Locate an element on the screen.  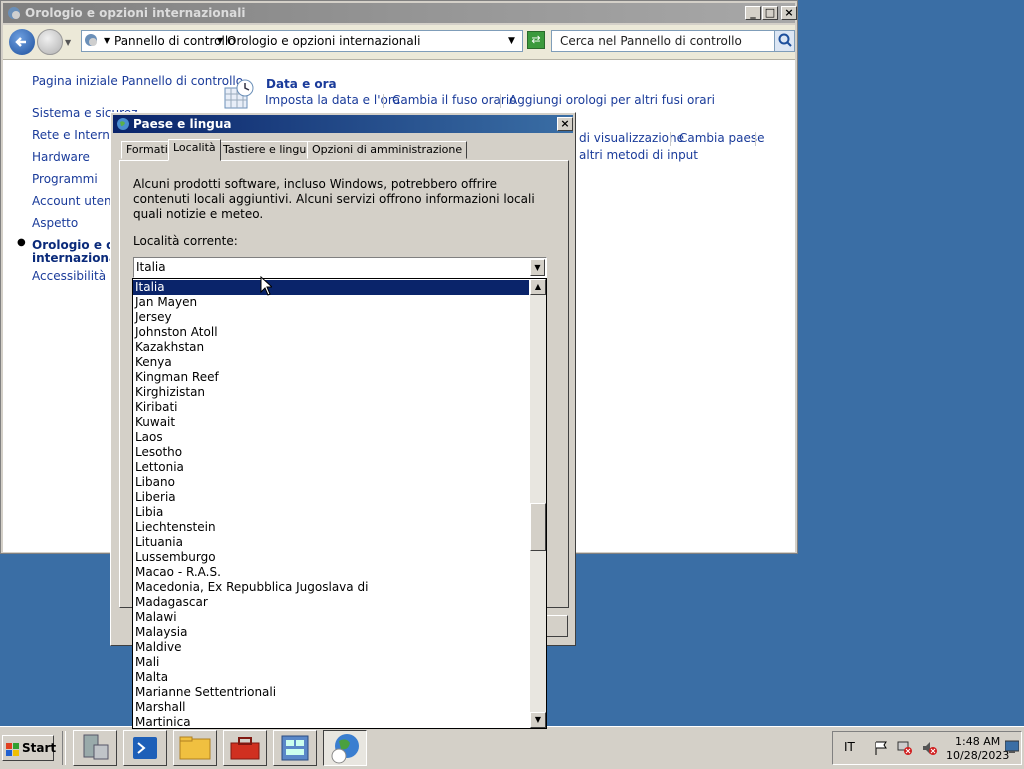
toolbox-icon is located at coordinates (245, 748).